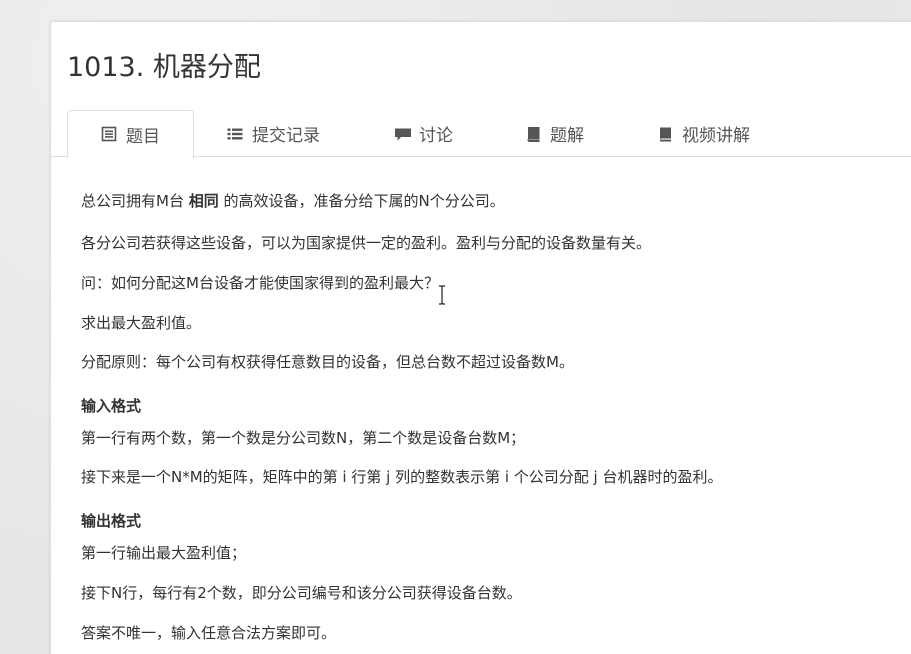 The height and width of the screenshot is (654, 911). What do you see at coordinates (301, 593) in the screenshot?
I see `output-format-line: 接下N行，每行有2个数，即分公司编号和该分公司获得设备台数。` at bounding box center [301, 593].